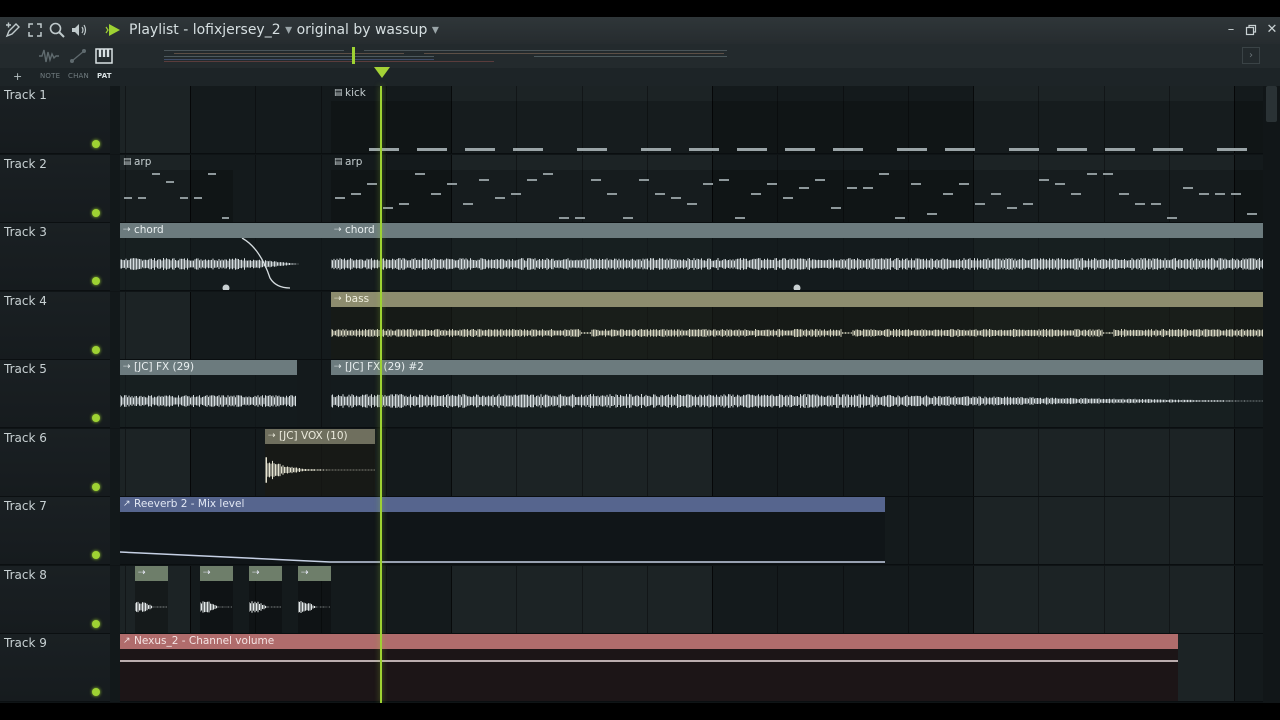  I want to click on track-header: Track 6, so click(55, 463).